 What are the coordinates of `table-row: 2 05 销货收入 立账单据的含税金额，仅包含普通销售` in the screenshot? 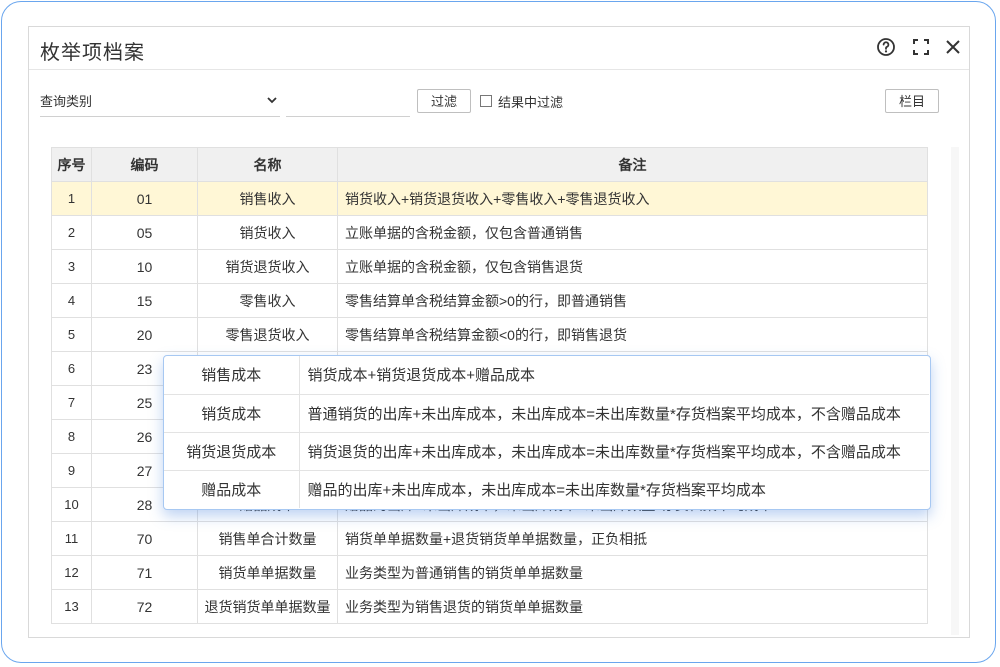 It's located at (489, 232).